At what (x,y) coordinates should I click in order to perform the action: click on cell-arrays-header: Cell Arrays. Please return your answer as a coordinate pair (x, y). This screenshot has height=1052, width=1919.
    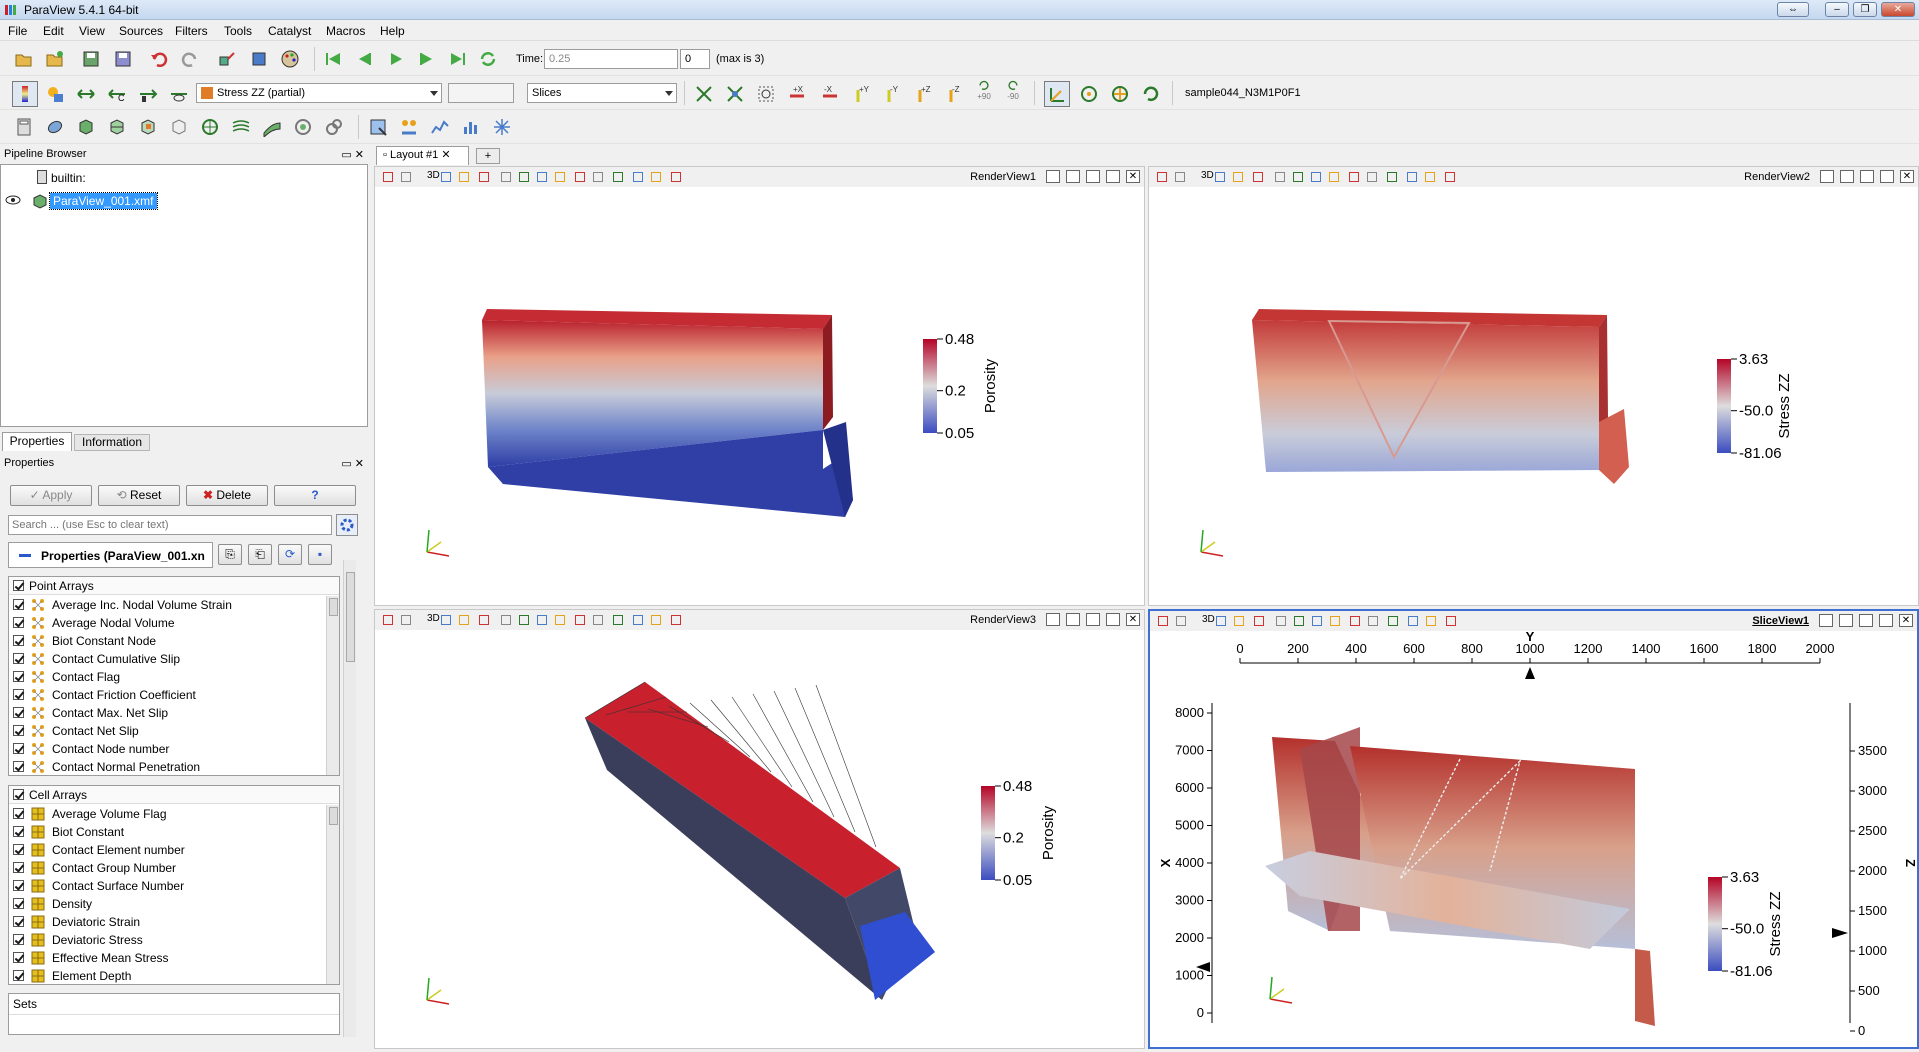
    Looking at the image, I should click on (174, 795).